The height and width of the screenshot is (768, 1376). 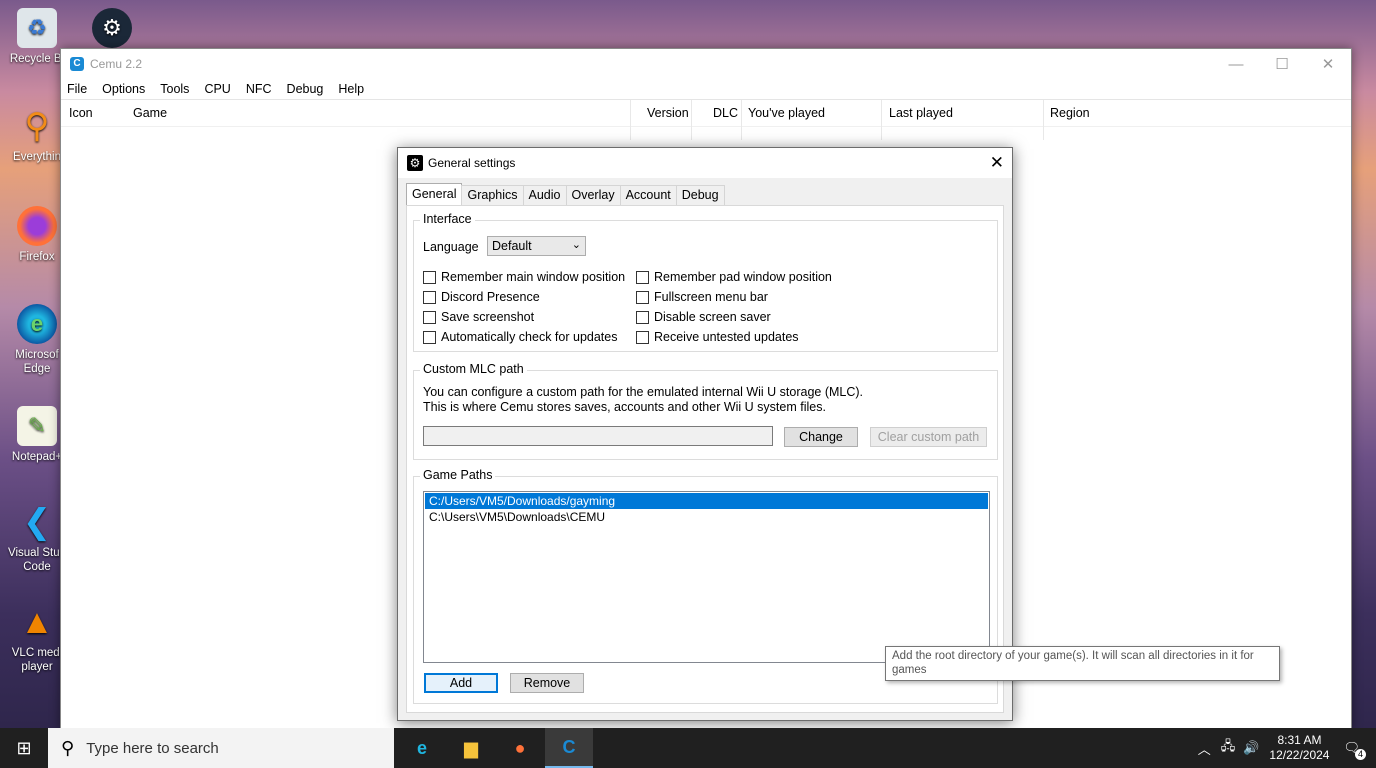 What do you see at coordinates (1299, 740) in the screenshot?
I see `clock-time: 8:31 AM` at bounding box center [1299, 740].